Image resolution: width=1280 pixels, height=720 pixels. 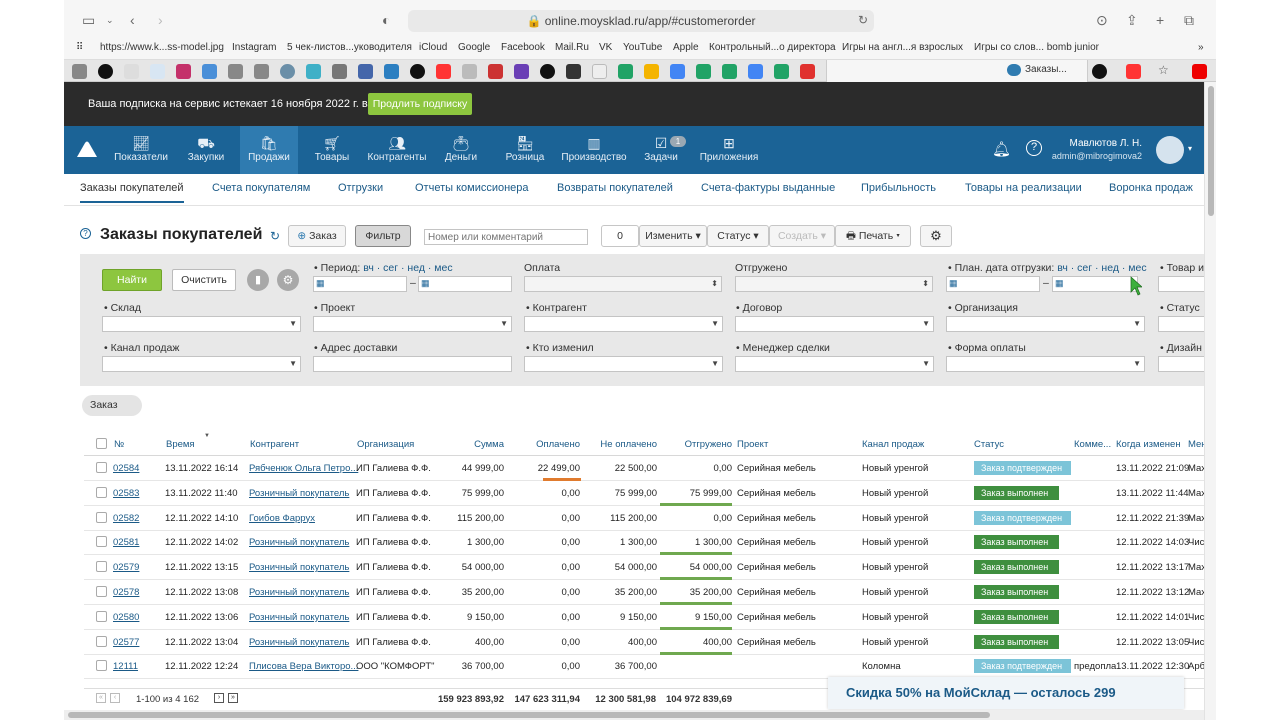 What do you see at coordinates (1036, 47) in the screenshot?
I see `bookmark-item: Игры со слов... bomb junior` at bounding box center [1036, 47].